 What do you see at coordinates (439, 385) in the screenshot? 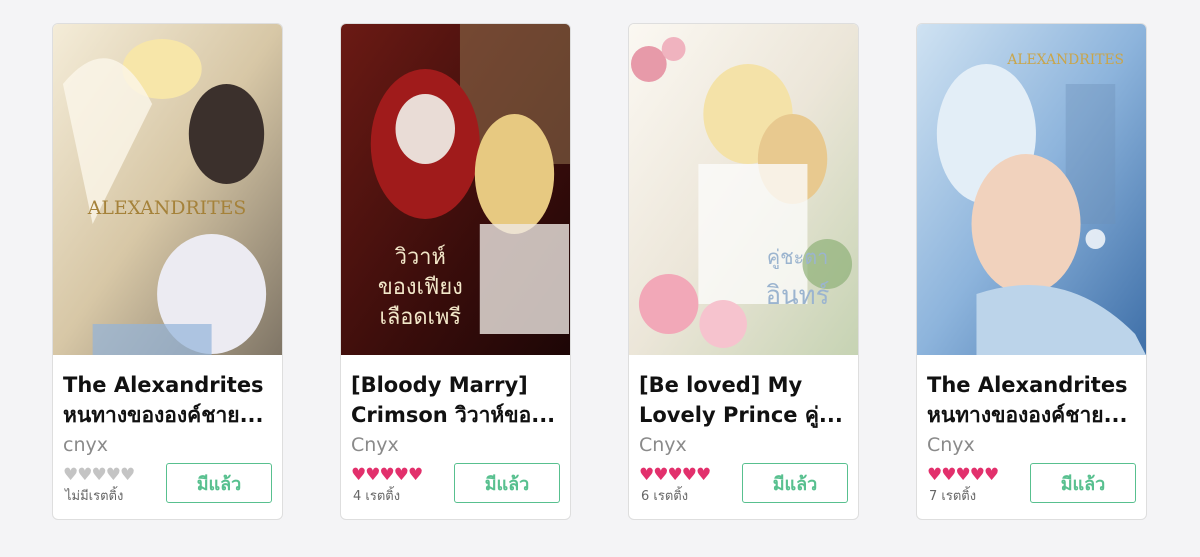
I see `book-title-line1: [Bloody Marry]` at bounding box center [439, 385].